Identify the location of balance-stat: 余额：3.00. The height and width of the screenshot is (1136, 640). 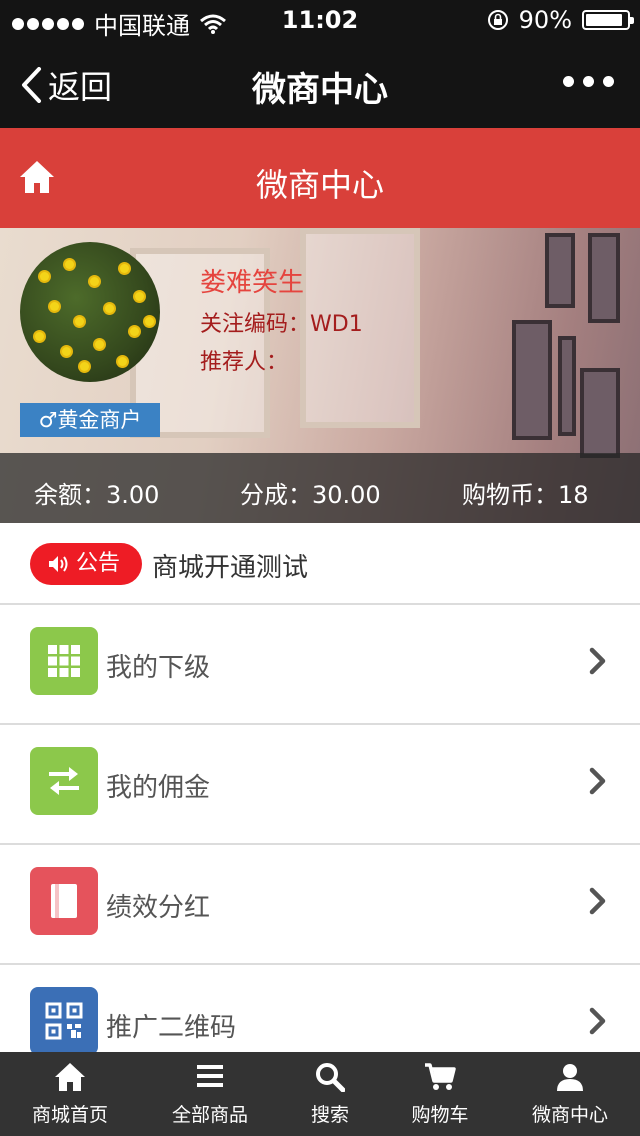
(97, 495).